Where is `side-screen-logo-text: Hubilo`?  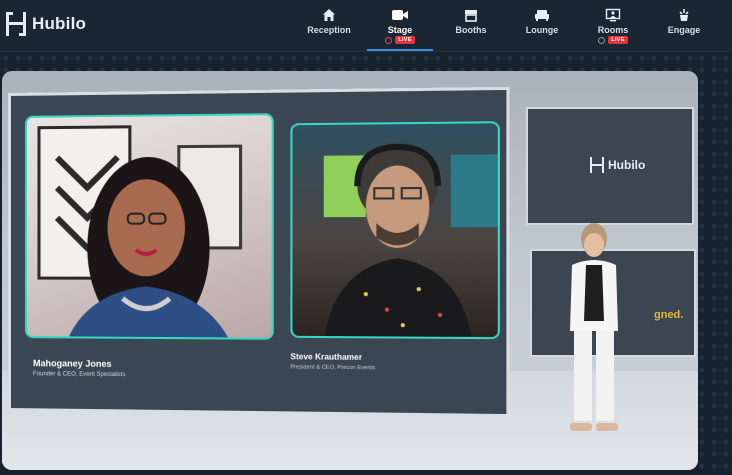
side-screen-logo-text: Hubilo is located at coordinates (627, 165).